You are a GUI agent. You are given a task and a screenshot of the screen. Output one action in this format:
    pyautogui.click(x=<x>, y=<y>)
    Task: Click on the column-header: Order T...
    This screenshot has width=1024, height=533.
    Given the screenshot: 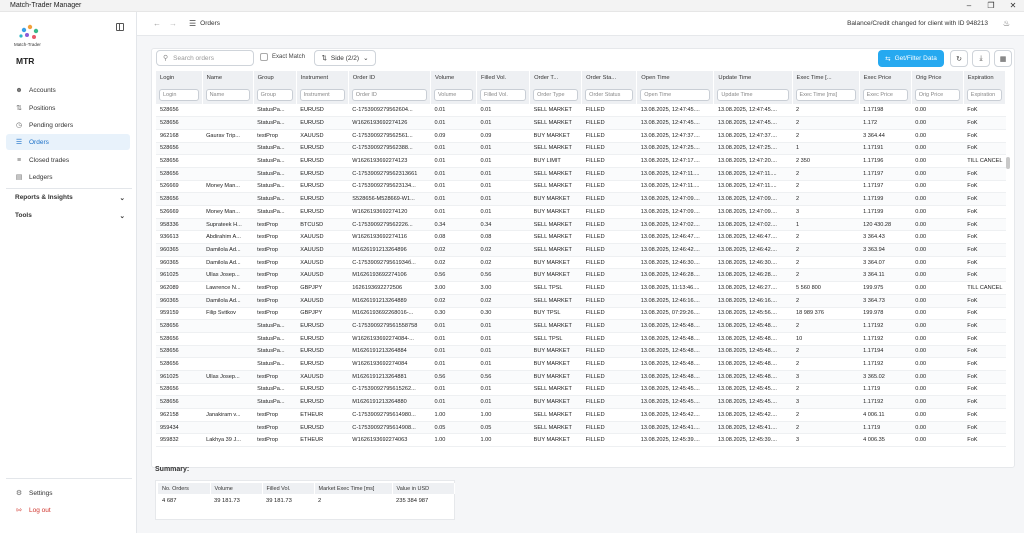 What is the action you would take?
    pyautogui.click(x=556, y=78)
    